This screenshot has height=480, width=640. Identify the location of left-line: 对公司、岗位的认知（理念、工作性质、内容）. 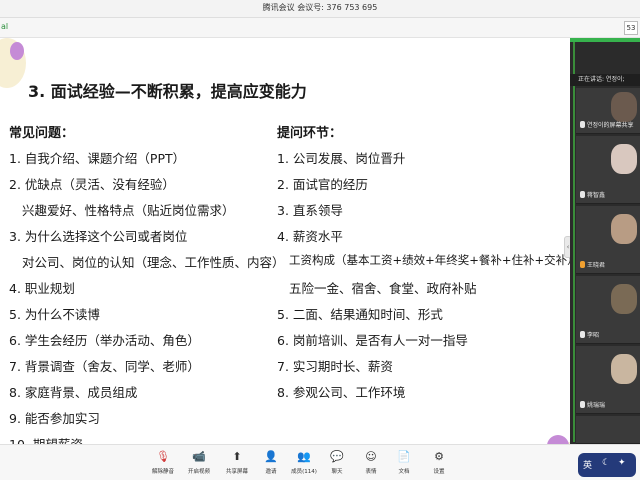
(153, 262).